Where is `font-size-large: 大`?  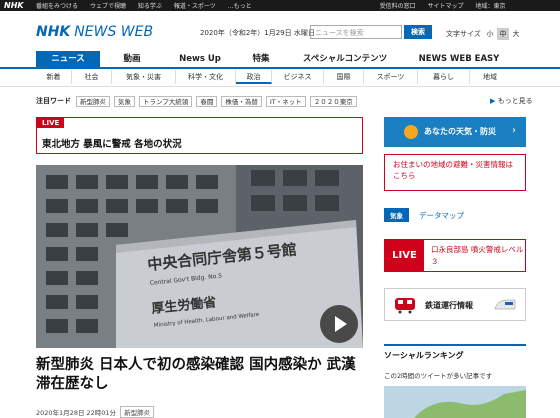 font-size-large: 大 is located at coordinates (516, 34).